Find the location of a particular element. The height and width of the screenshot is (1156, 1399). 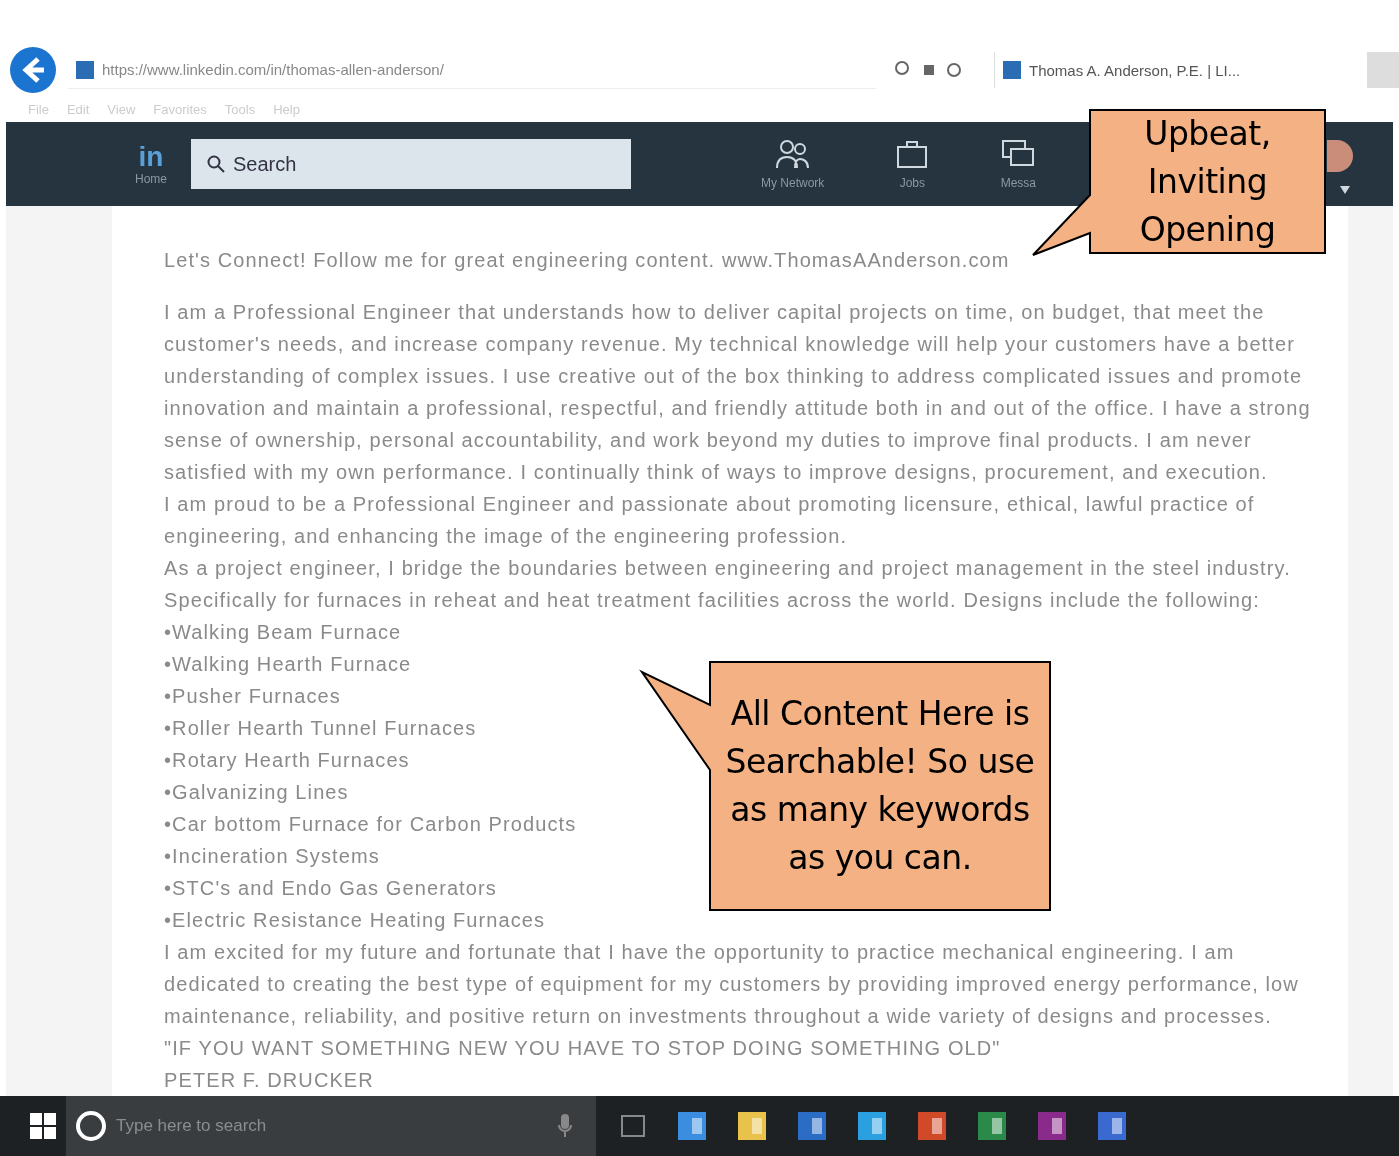

people-icon is located at coordinates (792, 154).